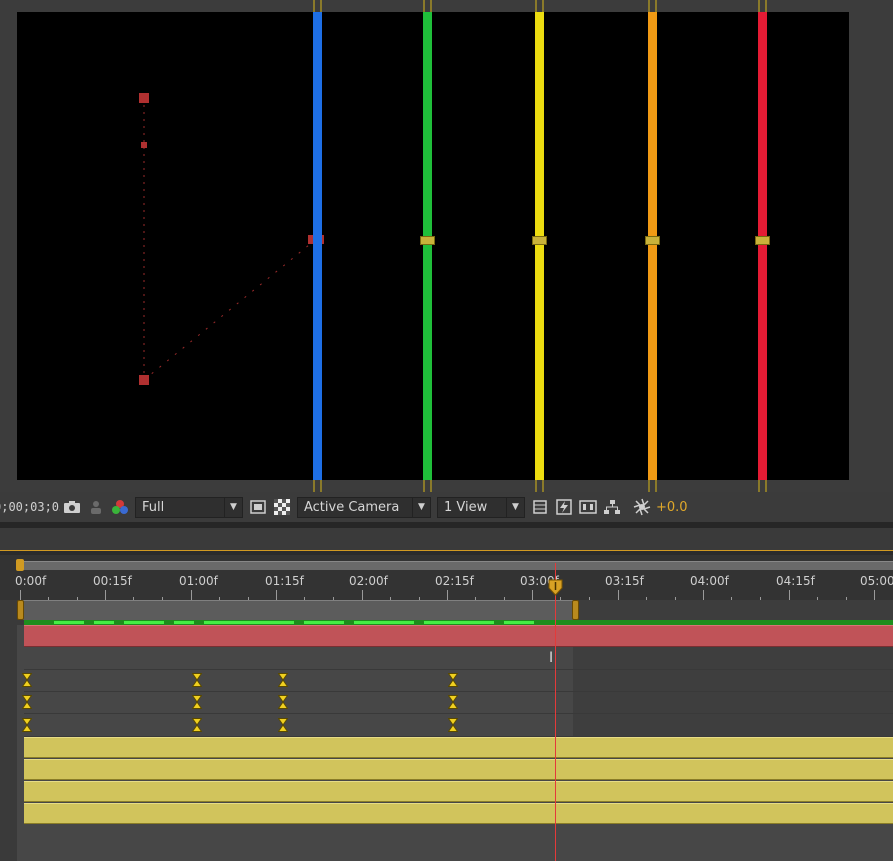  What do you see at coordinates (642, 507) in the screenshot?
I see `reset-exposure-icon` at bounding box center [642, 507].